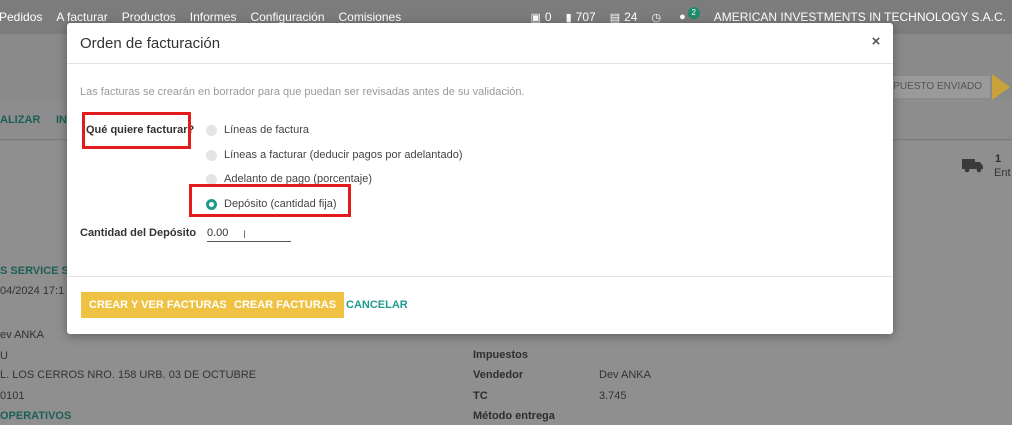 Image resolution: width=1012 pixels, height=425 pixels. Describe the element at coordinates (876, 42) in the screenshot. I see `close-button: ×` at that location.